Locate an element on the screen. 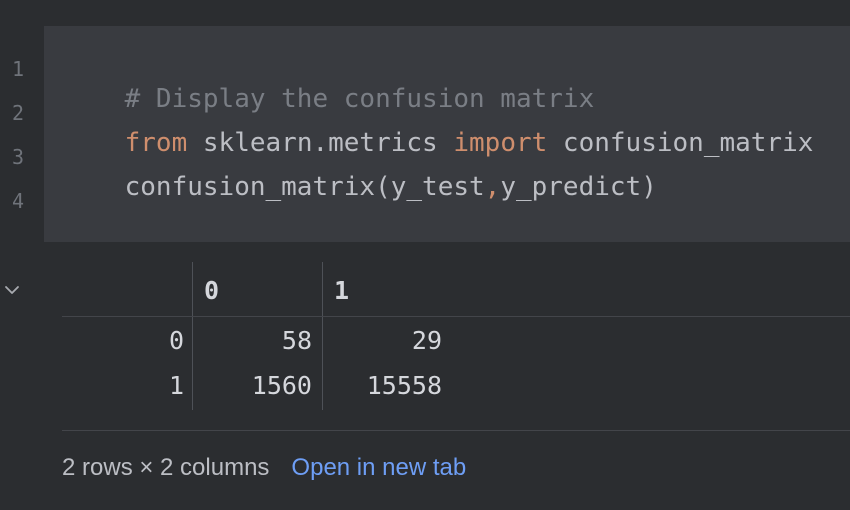  table-cell: 1560 is located at coordinates (281, 385).